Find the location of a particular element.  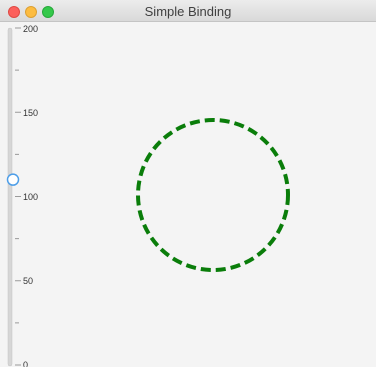

slider-ticks is located at coordinates (18, 196).